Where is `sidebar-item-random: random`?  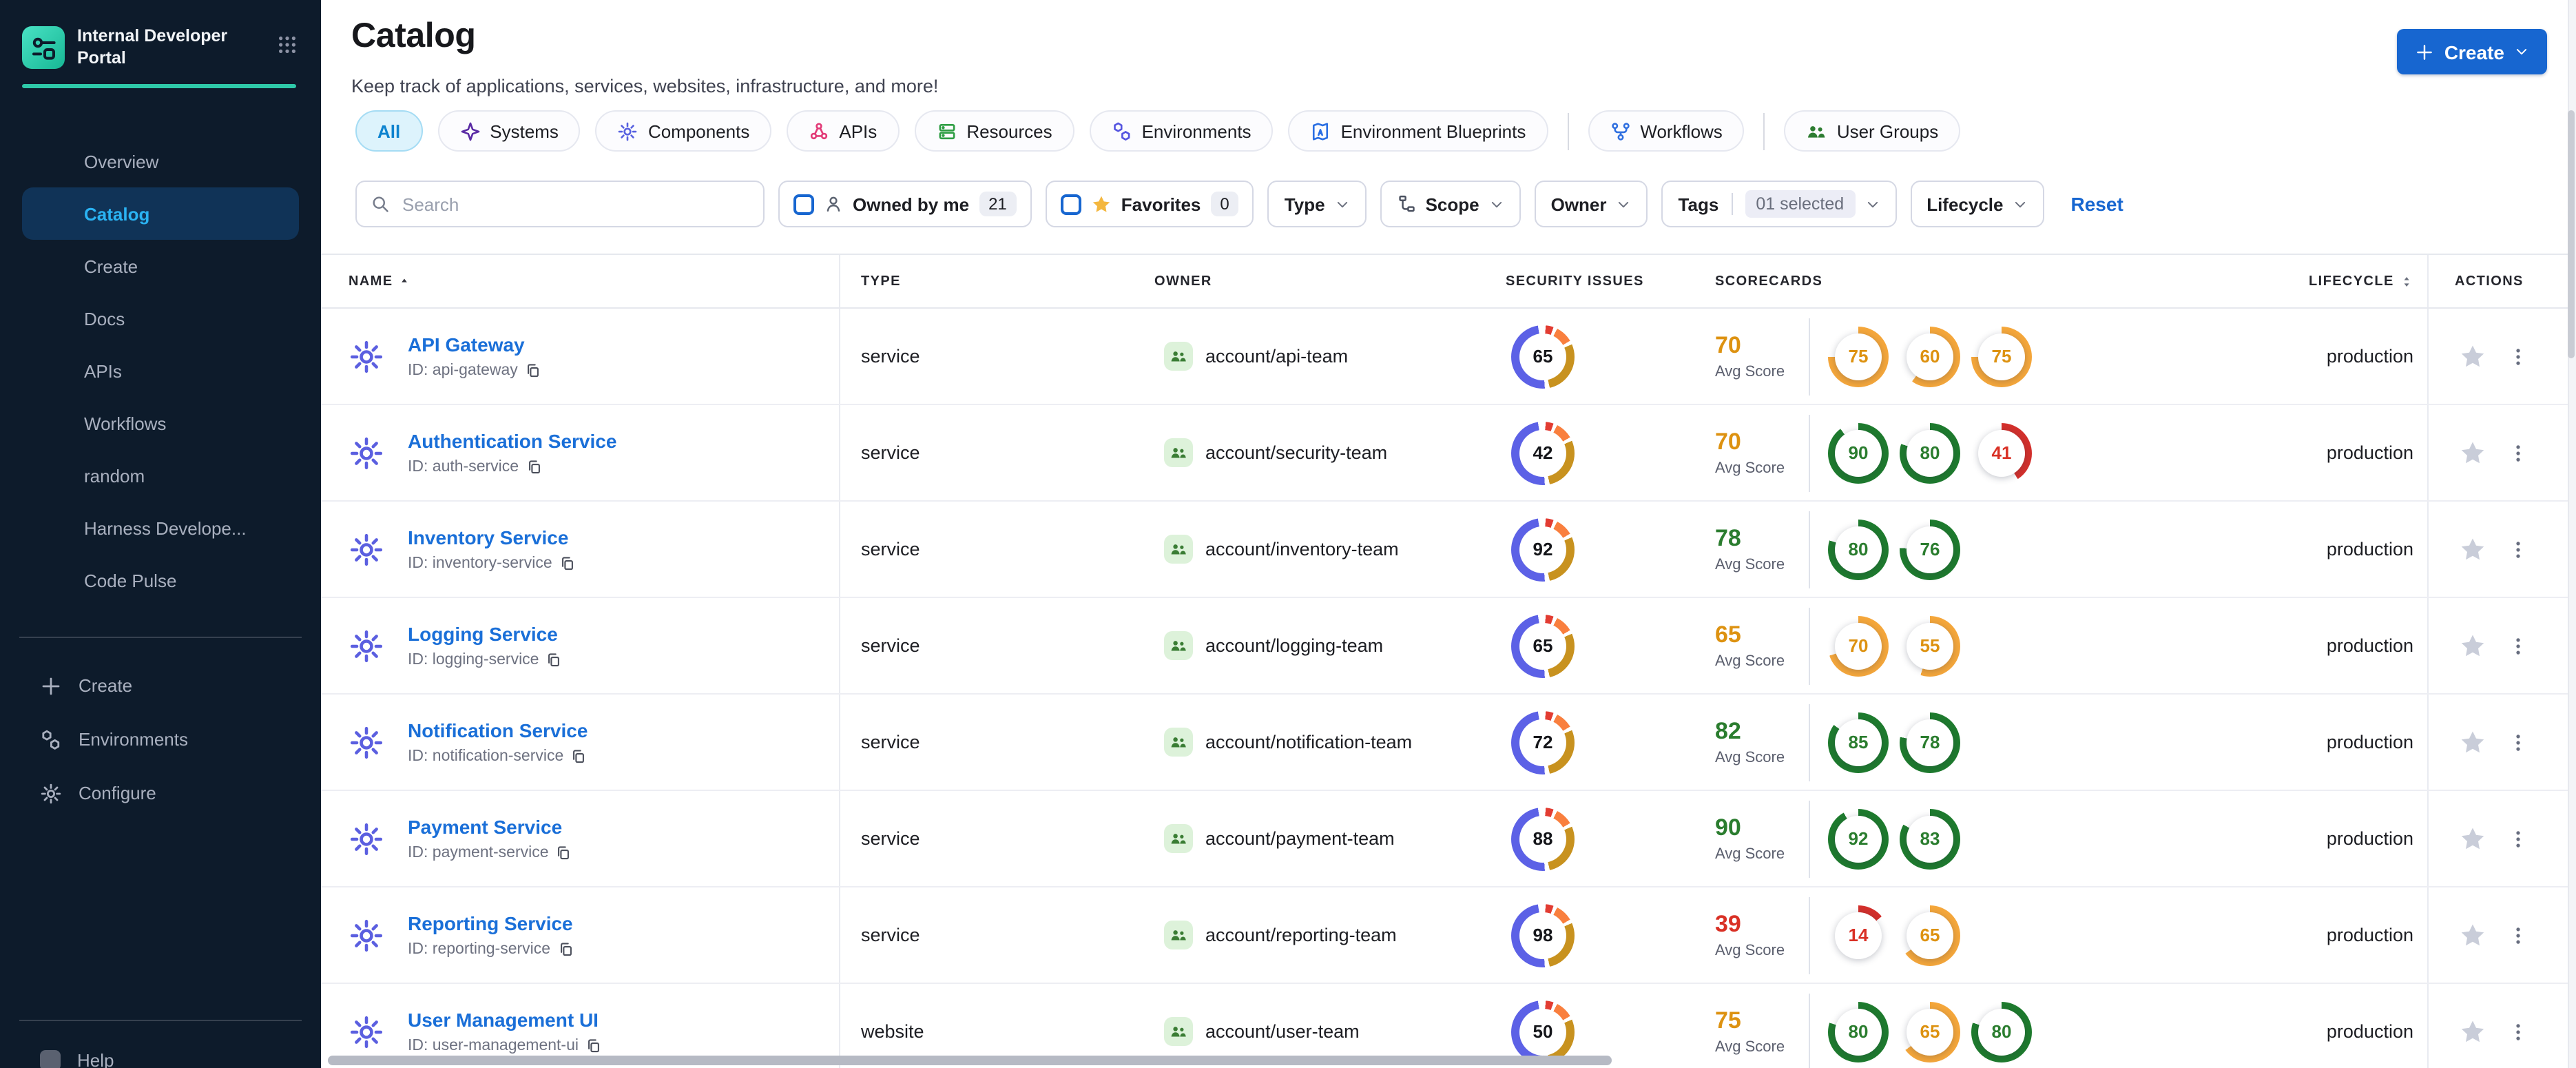 sidebar-item-random: random is located at coordinates (160, 476).